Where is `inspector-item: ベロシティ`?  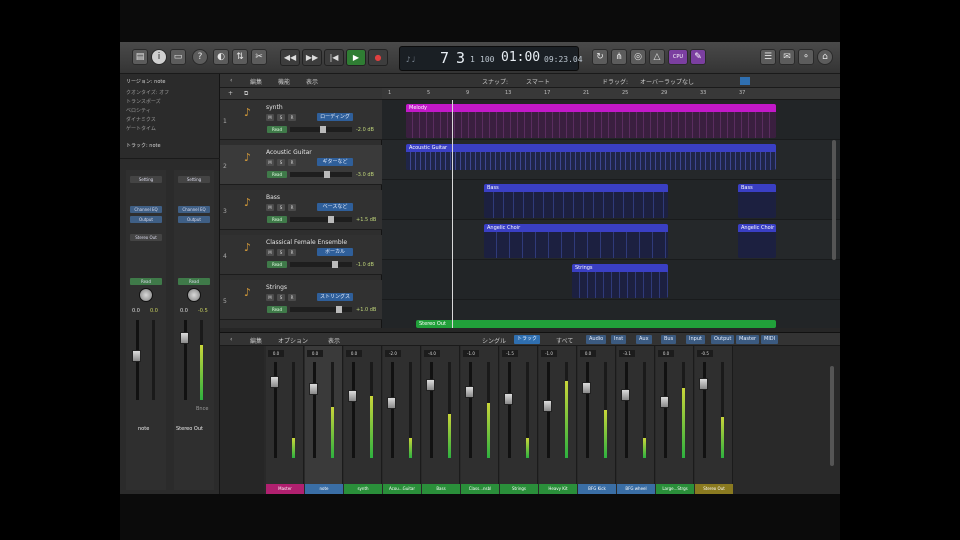
inspector-item: ベロシティ is located at coordinates (138, 110).